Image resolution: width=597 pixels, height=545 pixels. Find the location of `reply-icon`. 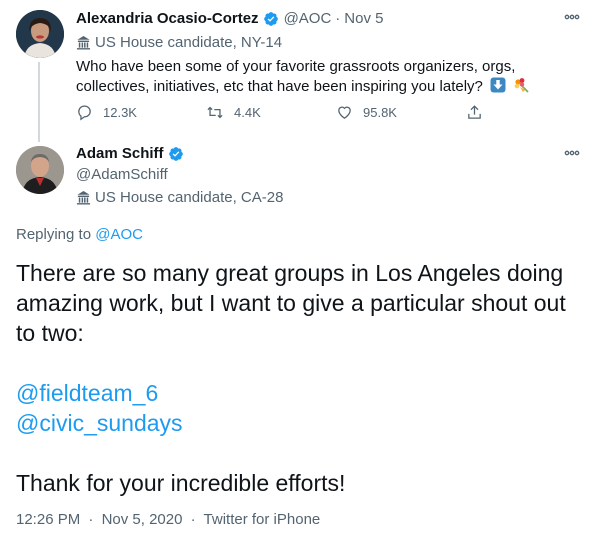

reply-icon is located at coordinates (84, 113).